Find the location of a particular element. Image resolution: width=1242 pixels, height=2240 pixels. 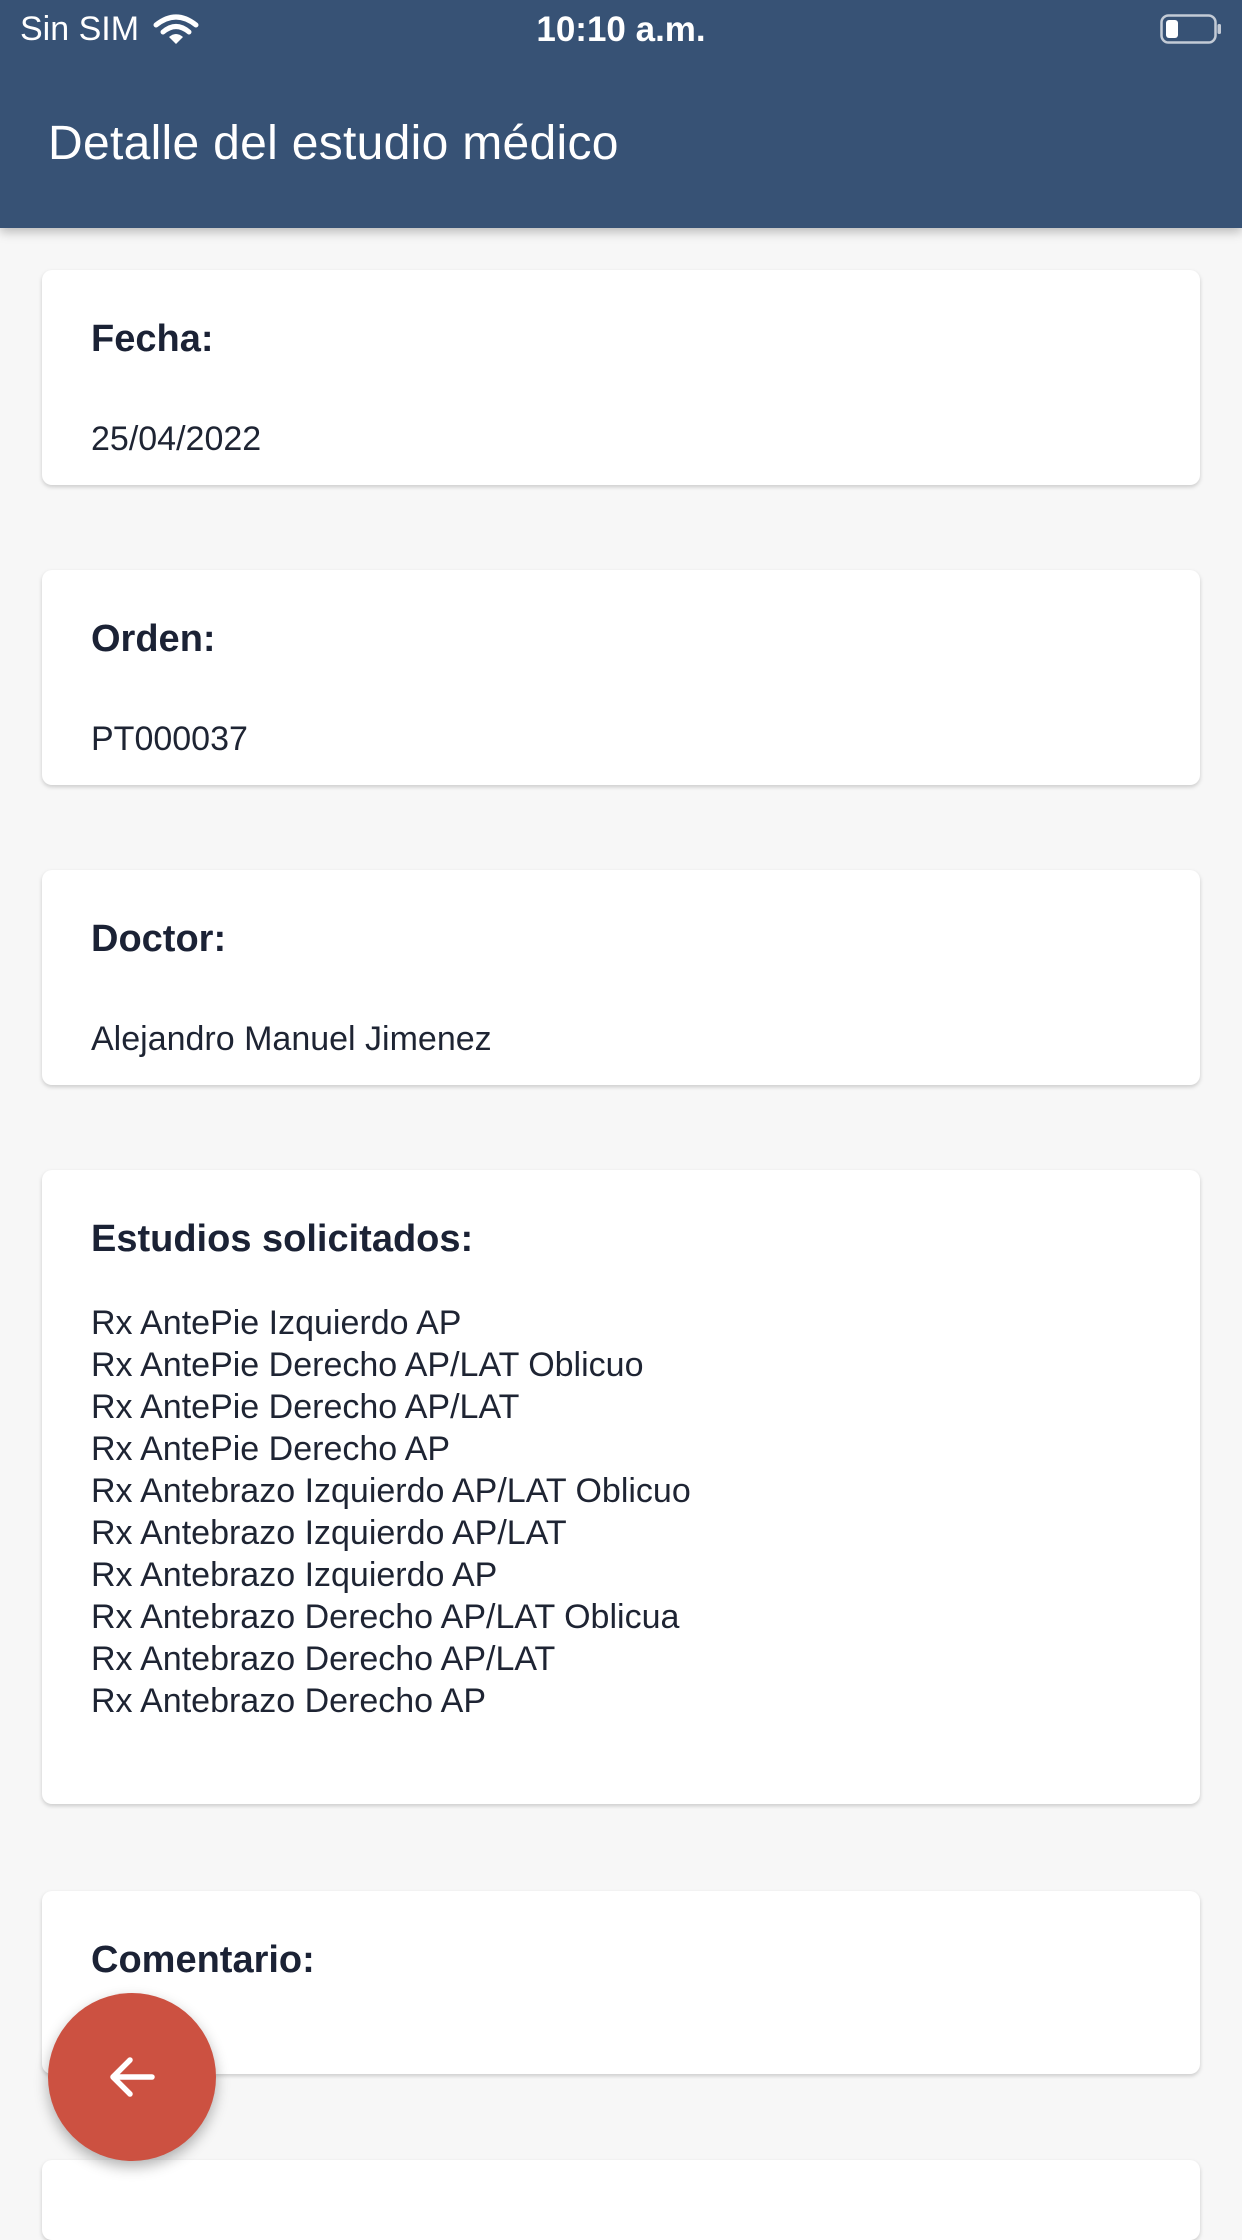

study-item: Rx Antebrazo Derecho AP/LAT is located at coordinates (323, 1659).